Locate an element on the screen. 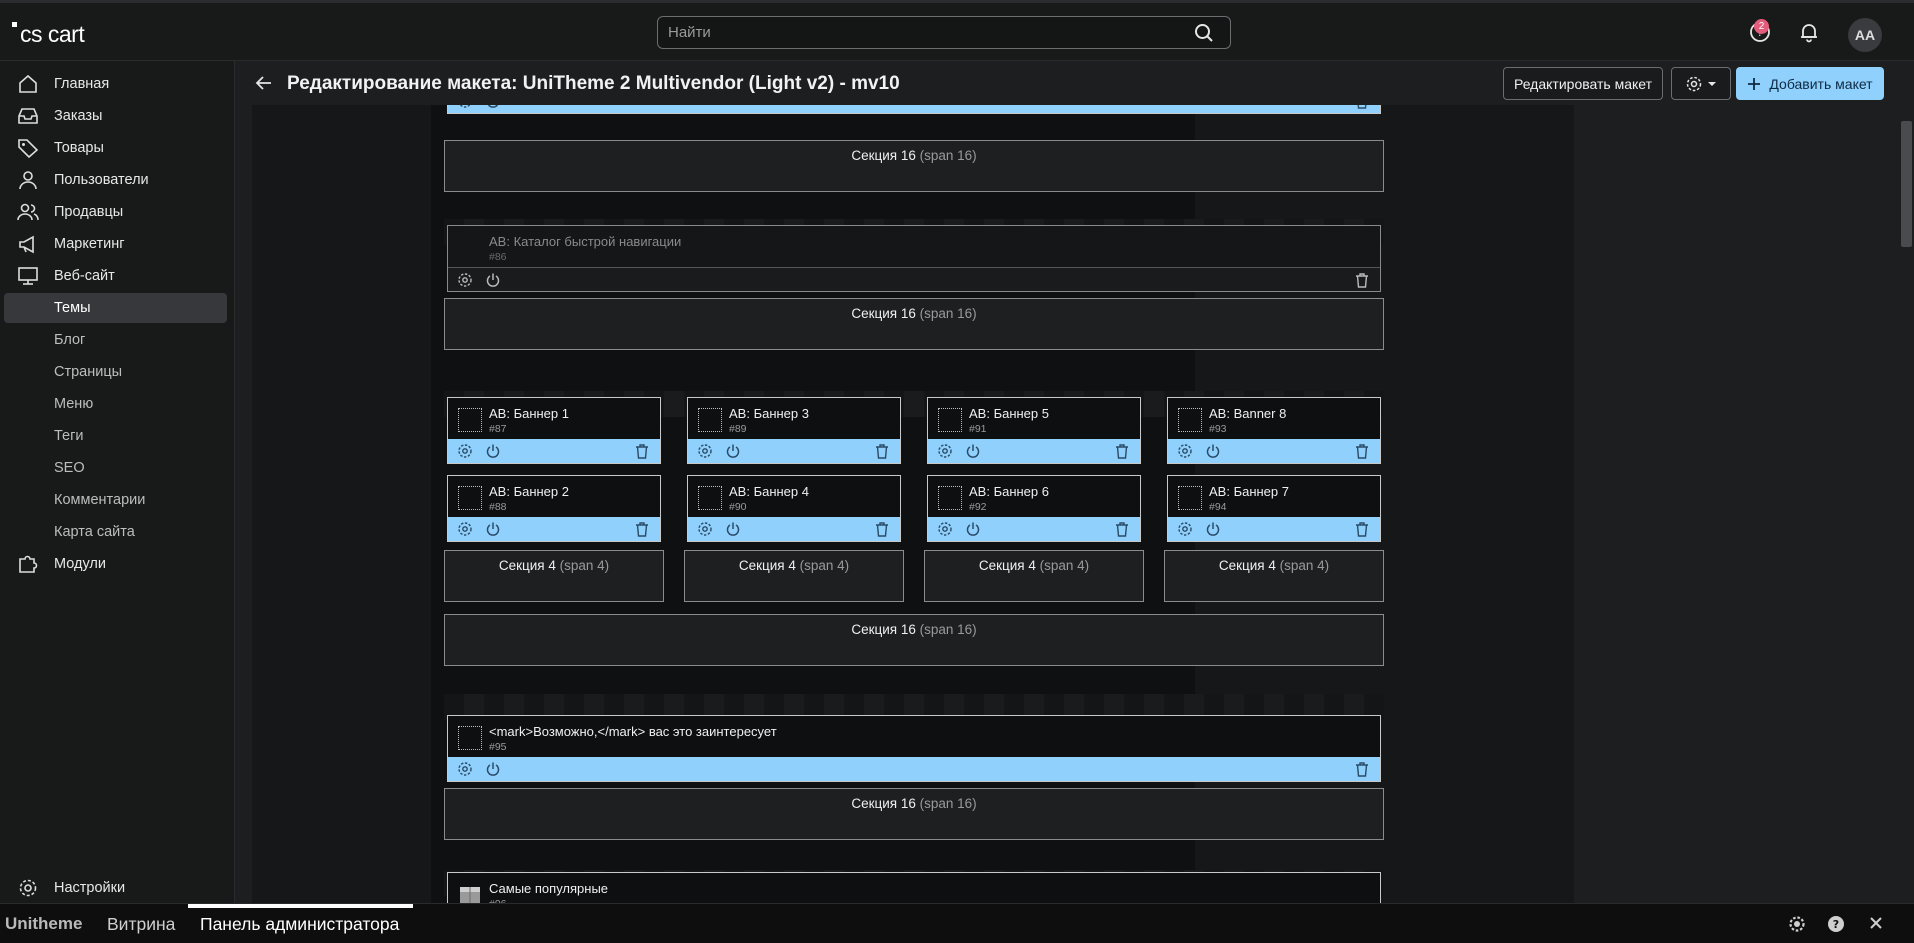 Image resolution: width=1914 pixels, height=943 pixels. sidebar-item-label: Товары is located at coordinates (79, 148).